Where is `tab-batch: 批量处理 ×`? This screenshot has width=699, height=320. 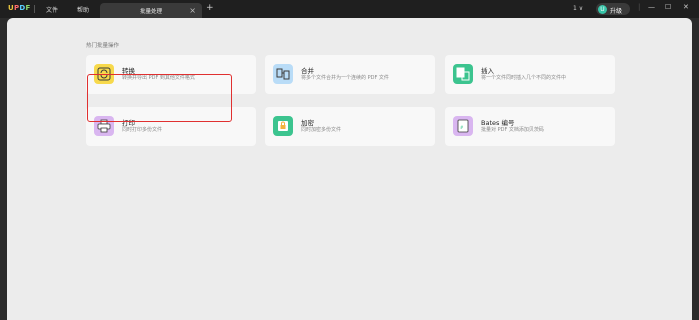 tab-batch: 批量处理 × is located at coordinates (151, 10).